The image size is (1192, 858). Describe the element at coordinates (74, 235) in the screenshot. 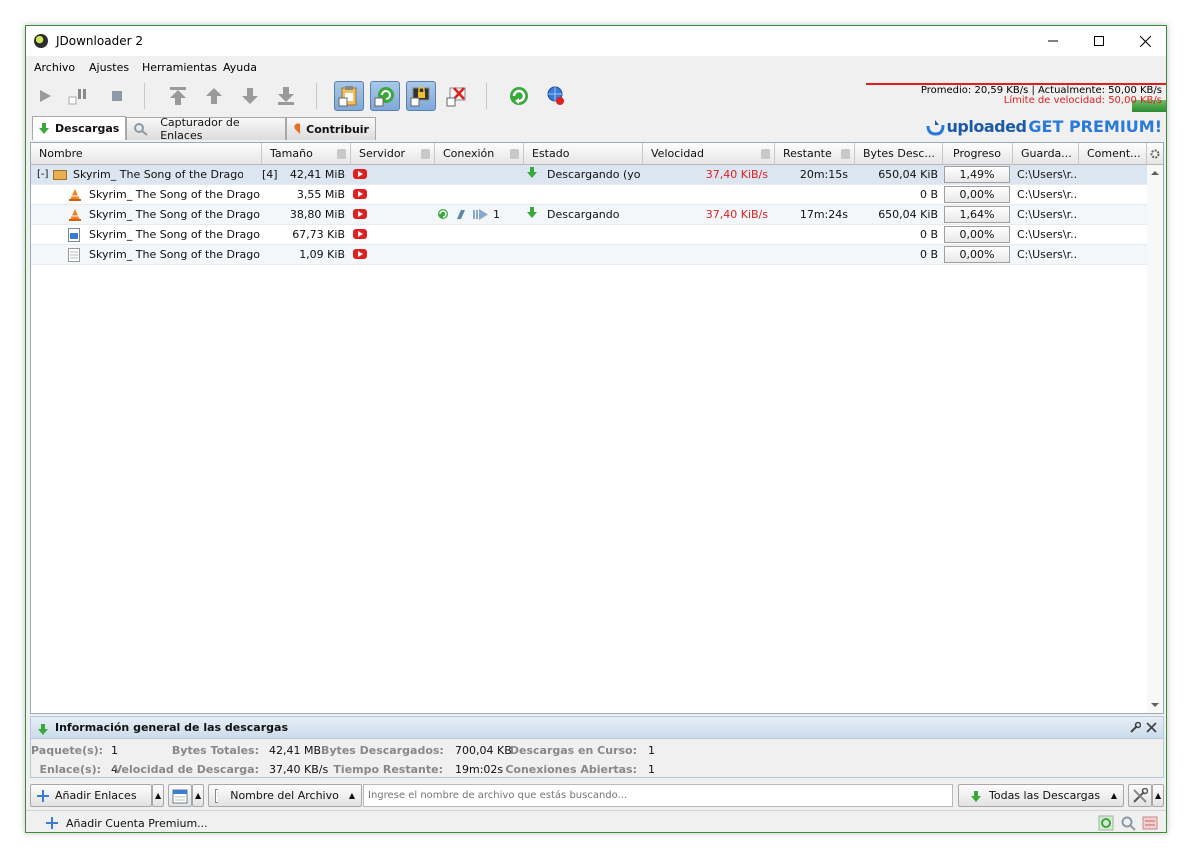

I see `image-file-icon` at that location.